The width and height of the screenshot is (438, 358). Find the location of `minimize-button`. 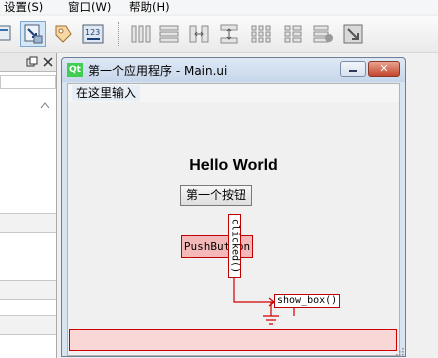

minimize-button is located at coordinates (353, 69).